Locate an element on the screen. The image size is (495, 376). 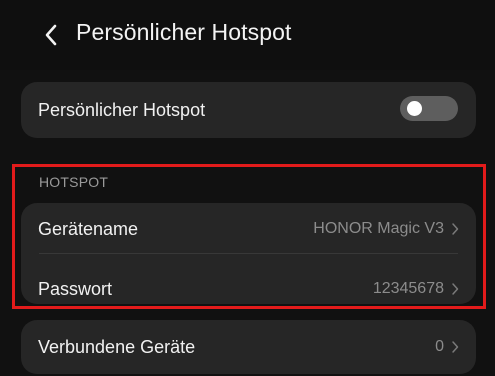
device-name-label: Gerätename is located at coordinates (88, 229).